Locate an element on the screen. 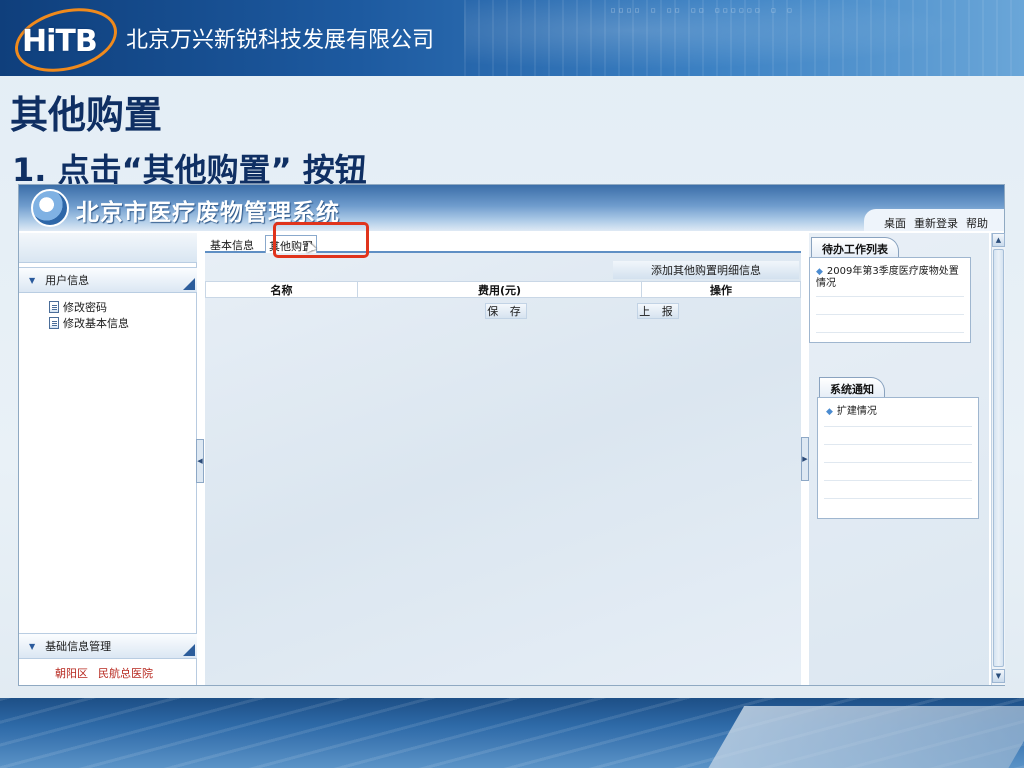  top-links: 桌面 重新登录 帮助 is located at coordinates (936, 223).